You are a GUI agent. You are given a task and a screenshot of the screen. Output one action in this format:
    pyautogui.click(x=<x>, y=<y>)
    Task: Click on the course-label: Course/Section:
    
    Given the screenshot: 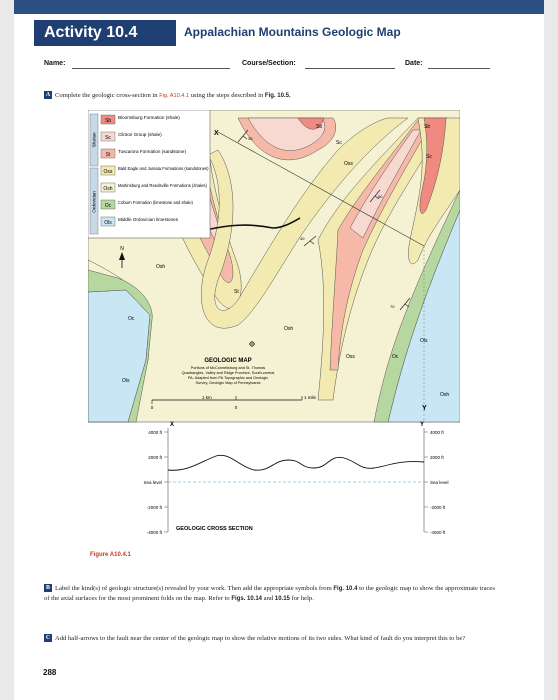 What is the action you would take?
    pyautogui.click(x=269, y=63)
    